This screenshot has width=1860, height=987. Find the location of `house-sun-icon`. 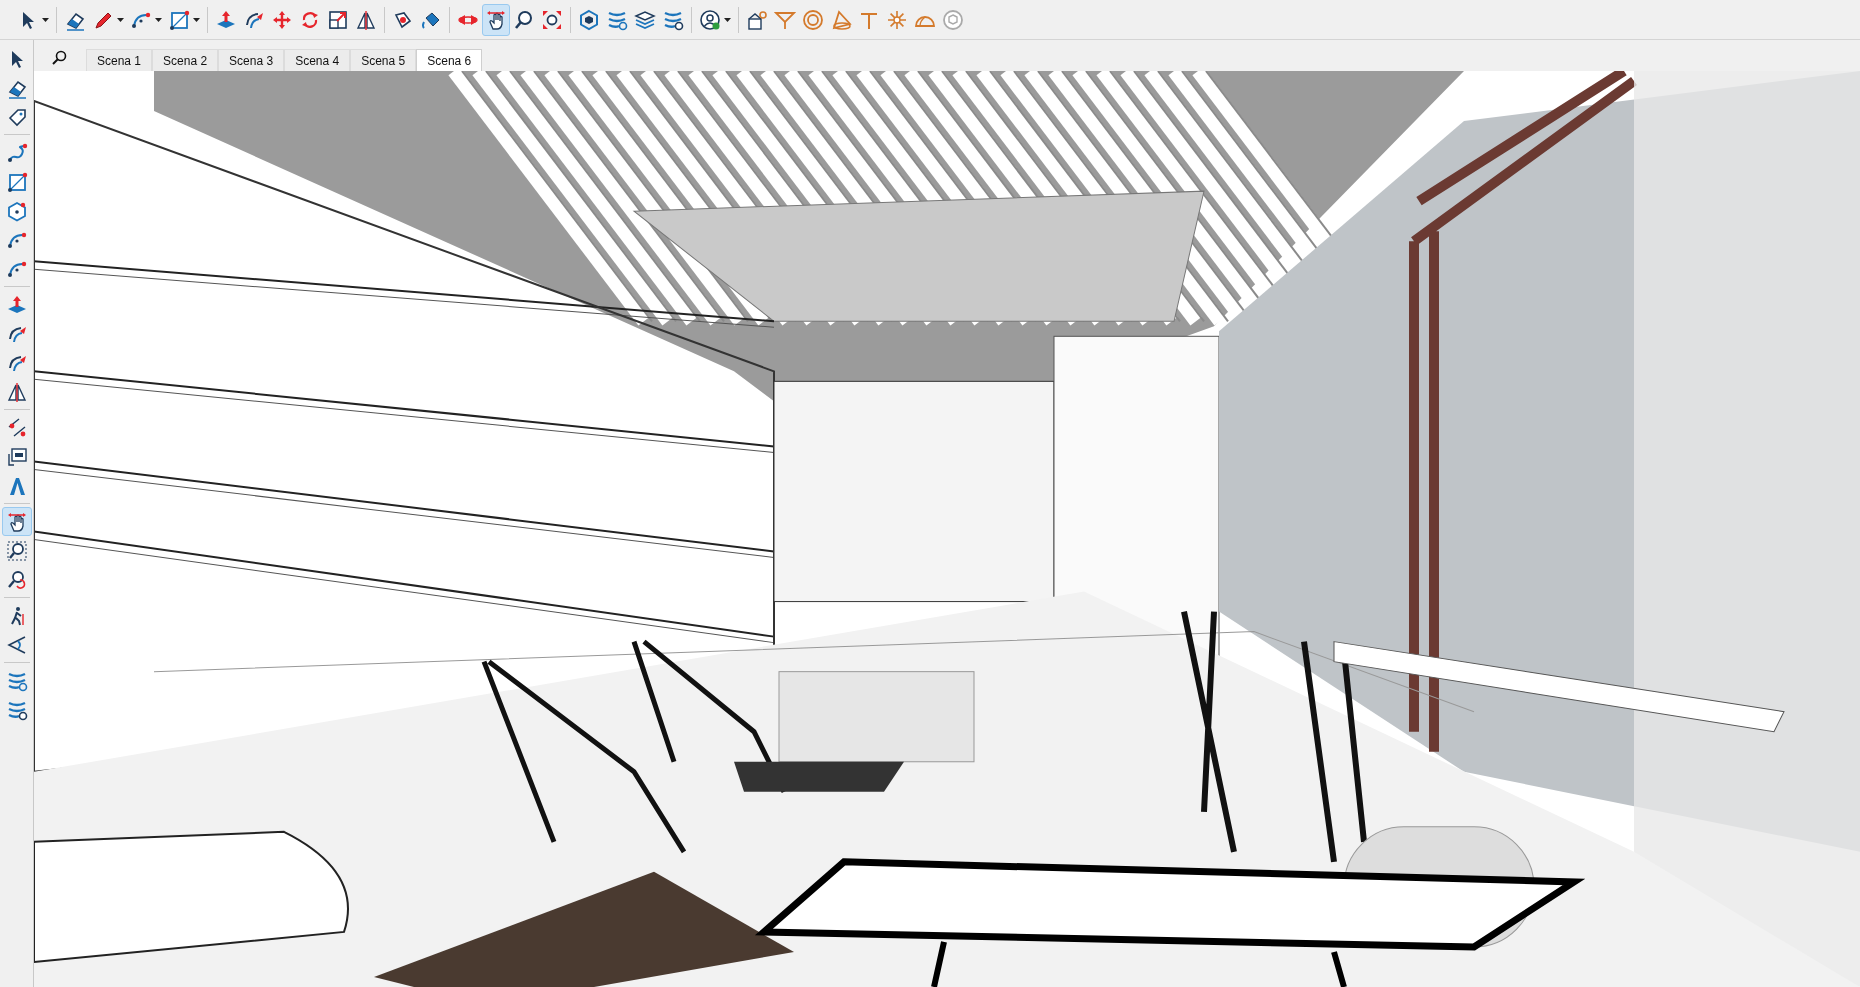

house-sun-icon is located at coordinates (757, 19).